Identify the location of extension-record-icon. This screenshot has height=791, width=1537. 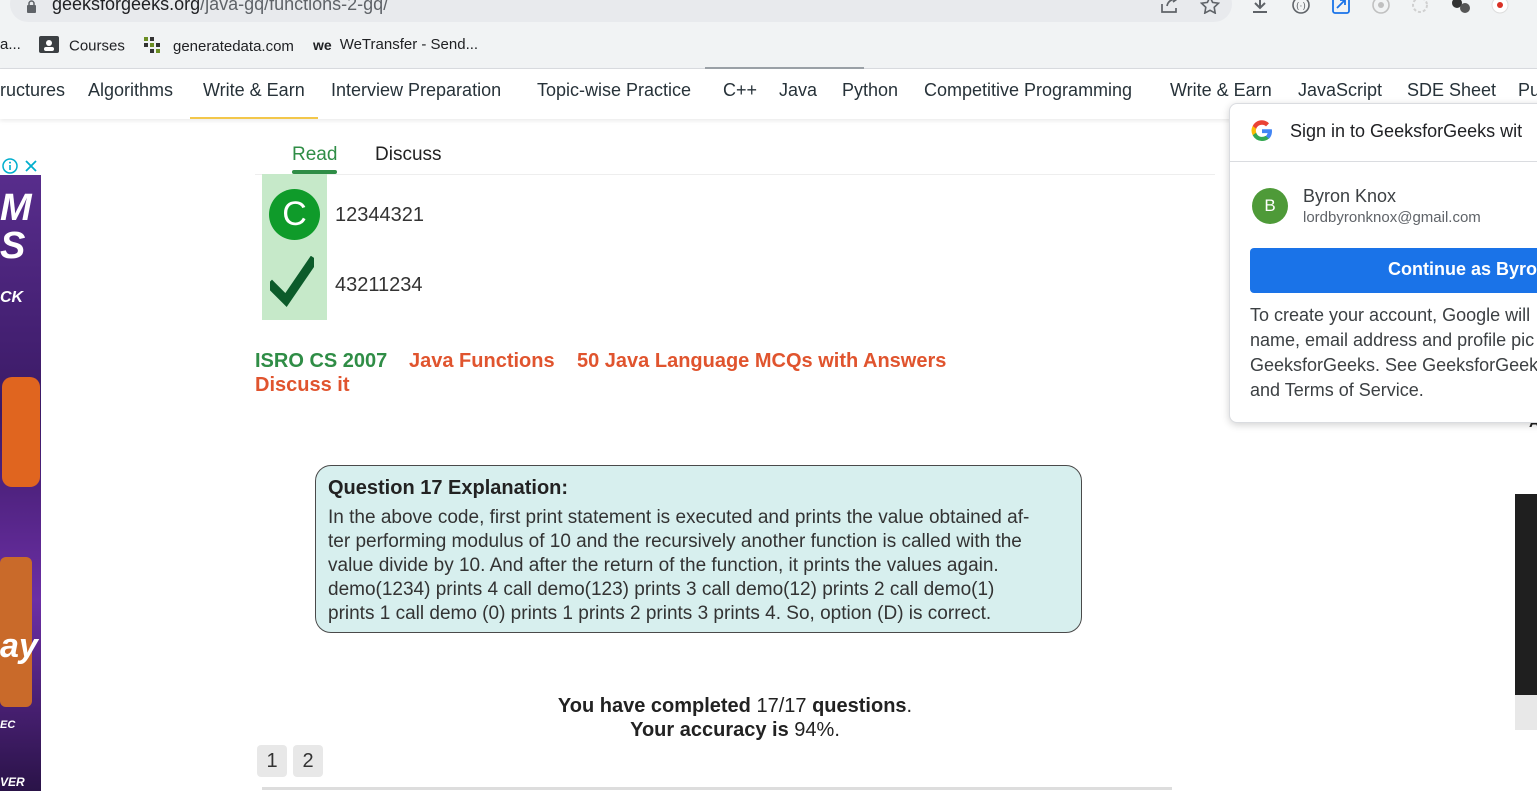
(1500, 9).